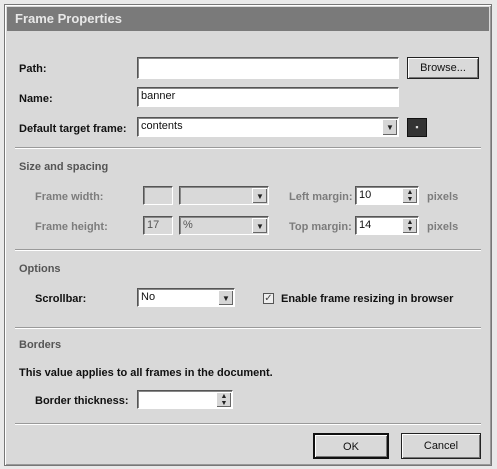 The width and height of the screenshot is (497, 469). Describe the element at coordinates (367, 299) in the screenshot. I see `resize-label: Enable frame resizing in browser` at that location.